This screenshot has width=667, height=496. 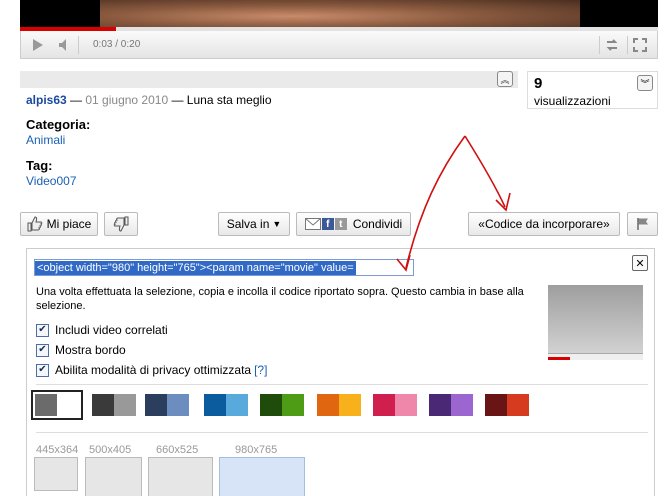 What do you see at coordinates (117, 44) in the screenshot?
I see `time-display: 0:03 / 0:20` at bounding box center [117, 44].